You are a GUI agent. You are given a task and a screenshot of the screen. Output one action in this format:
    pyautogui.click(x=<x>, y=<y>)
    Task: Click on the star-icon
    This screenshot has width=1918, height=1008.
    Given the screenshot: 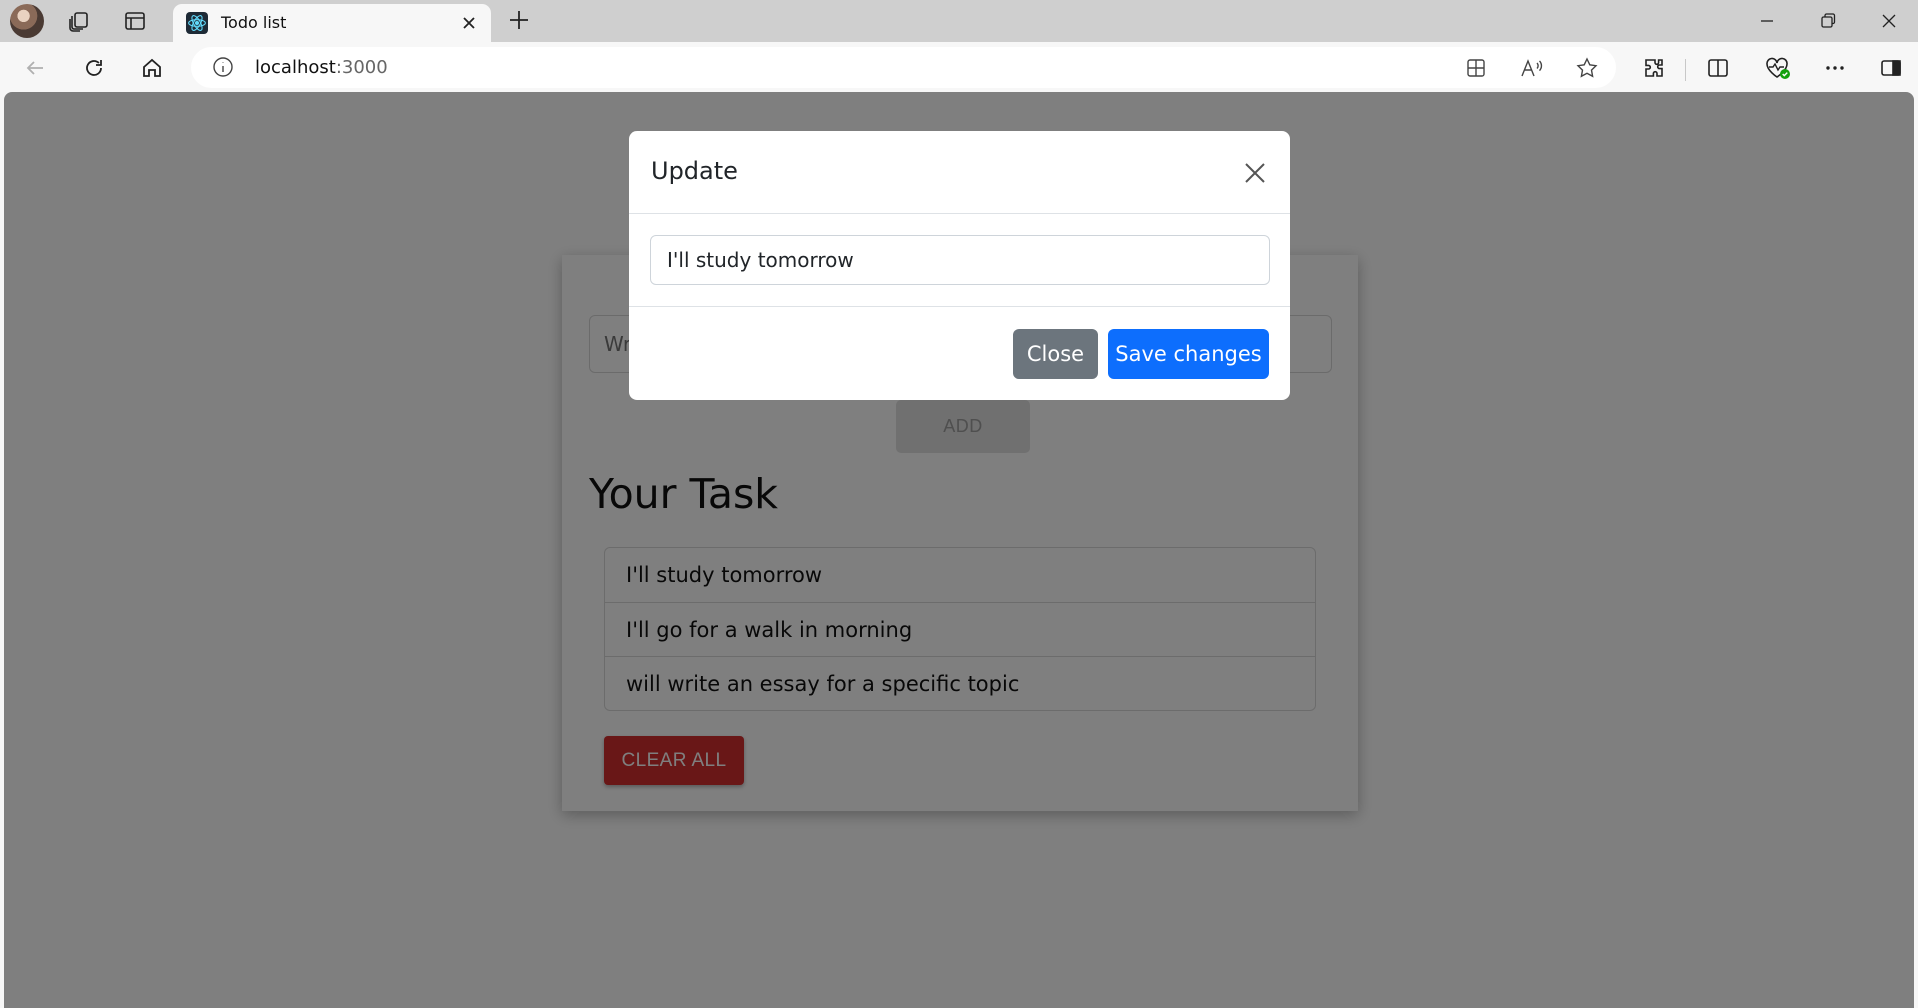 What is the action you would take?
    pyautogui.click(x=1587, y=68)
    